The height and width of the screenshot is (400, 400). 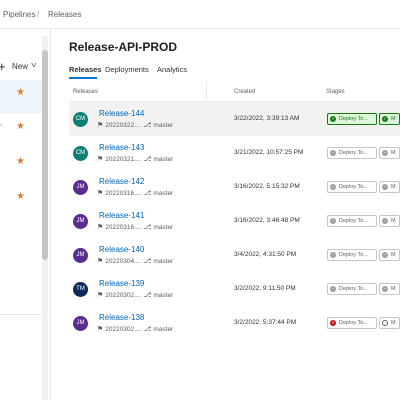 What do you see at coordinates (121, 317) in the screenshot?
I see `release-link: Release-138` at bounding box center [121, 317].